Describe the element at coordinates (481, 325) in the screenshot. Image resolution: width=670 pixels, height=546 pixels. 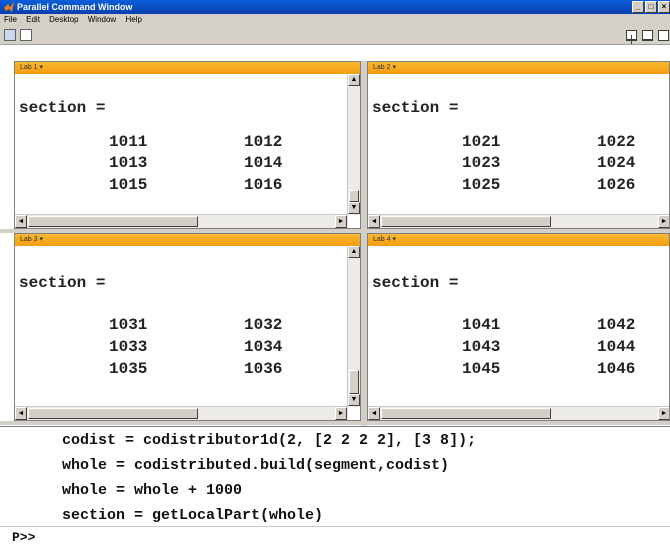
I see `value-cell: 1041` at that location.